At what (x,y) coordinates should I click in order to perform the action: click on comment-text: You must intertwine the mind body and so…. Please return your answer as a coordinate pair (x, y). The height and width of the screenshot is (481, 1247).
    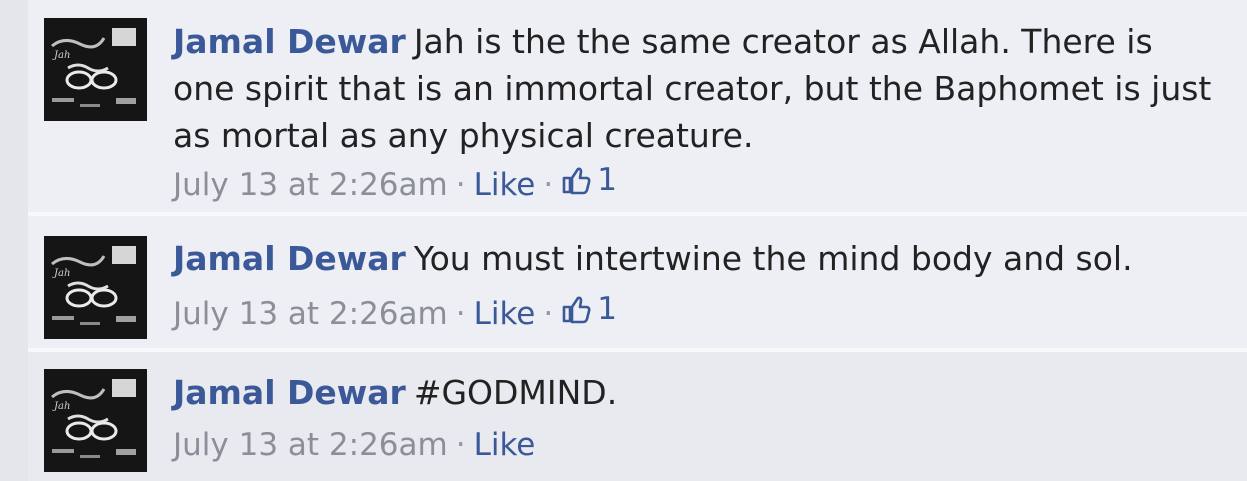
    Looking at the image, I should click on (773, 258).